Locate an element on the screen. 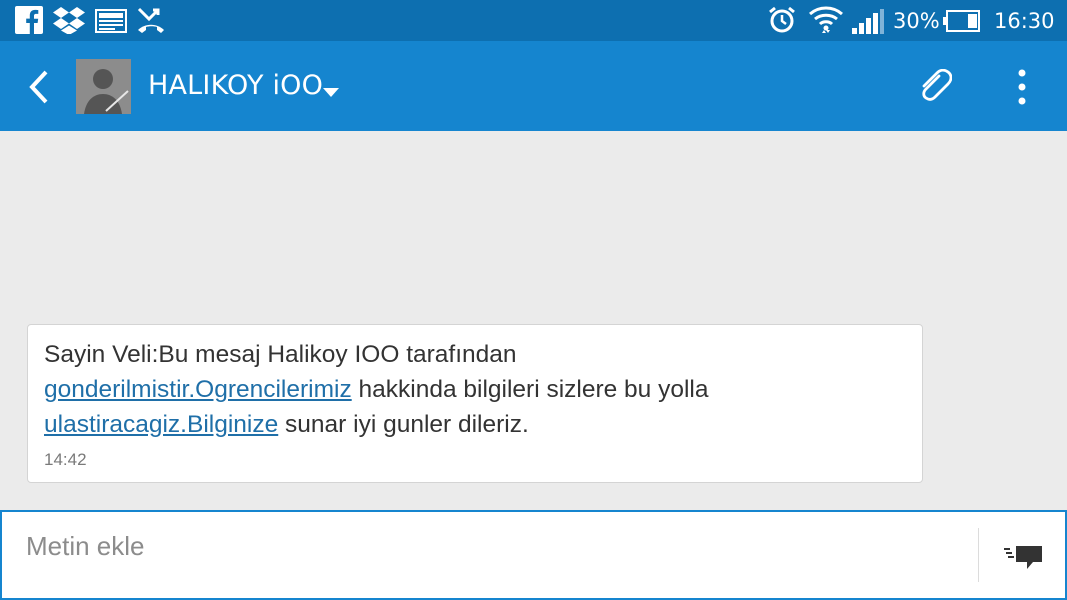 Image resolution: width=1067 pixels, height=600 pixels. avatar is located at coordinates (103, 88).